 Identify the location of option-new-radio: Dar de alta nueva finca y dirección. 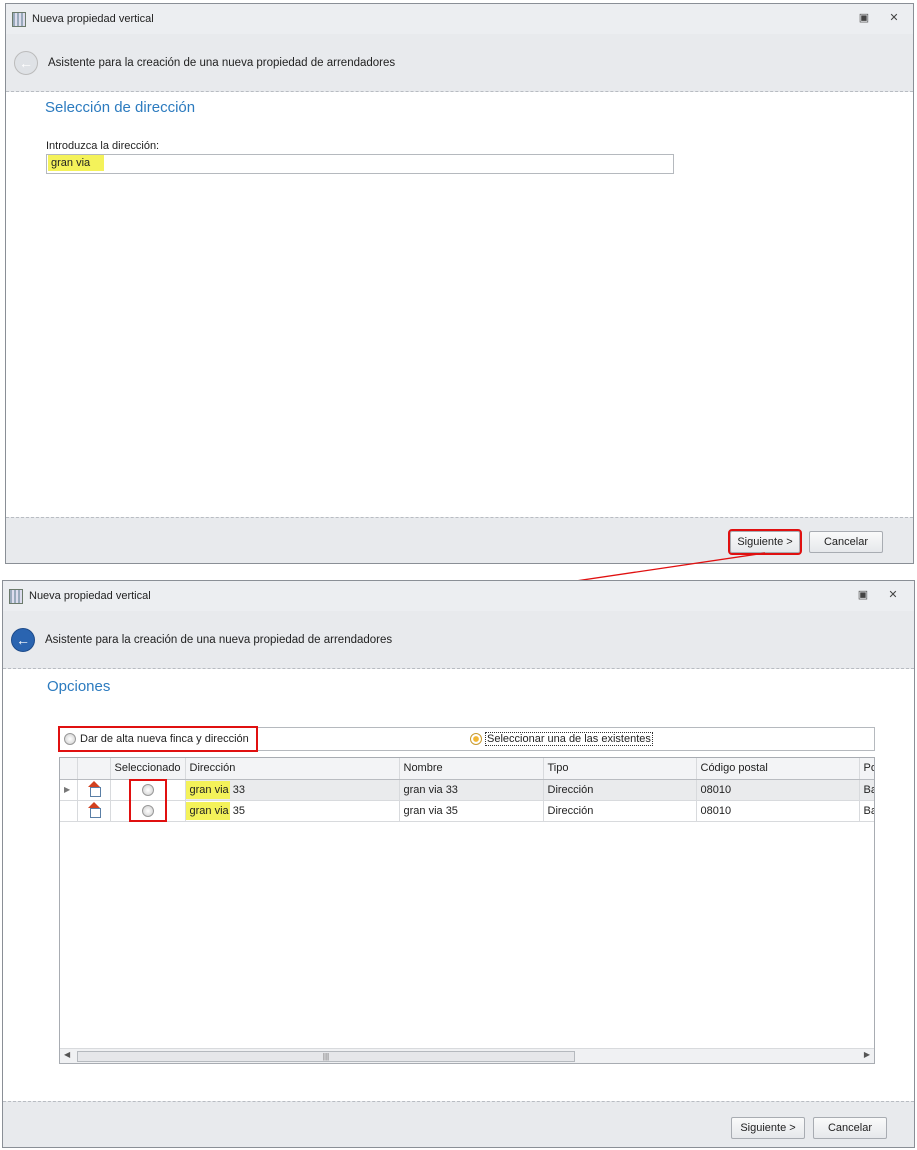
(158, 739).